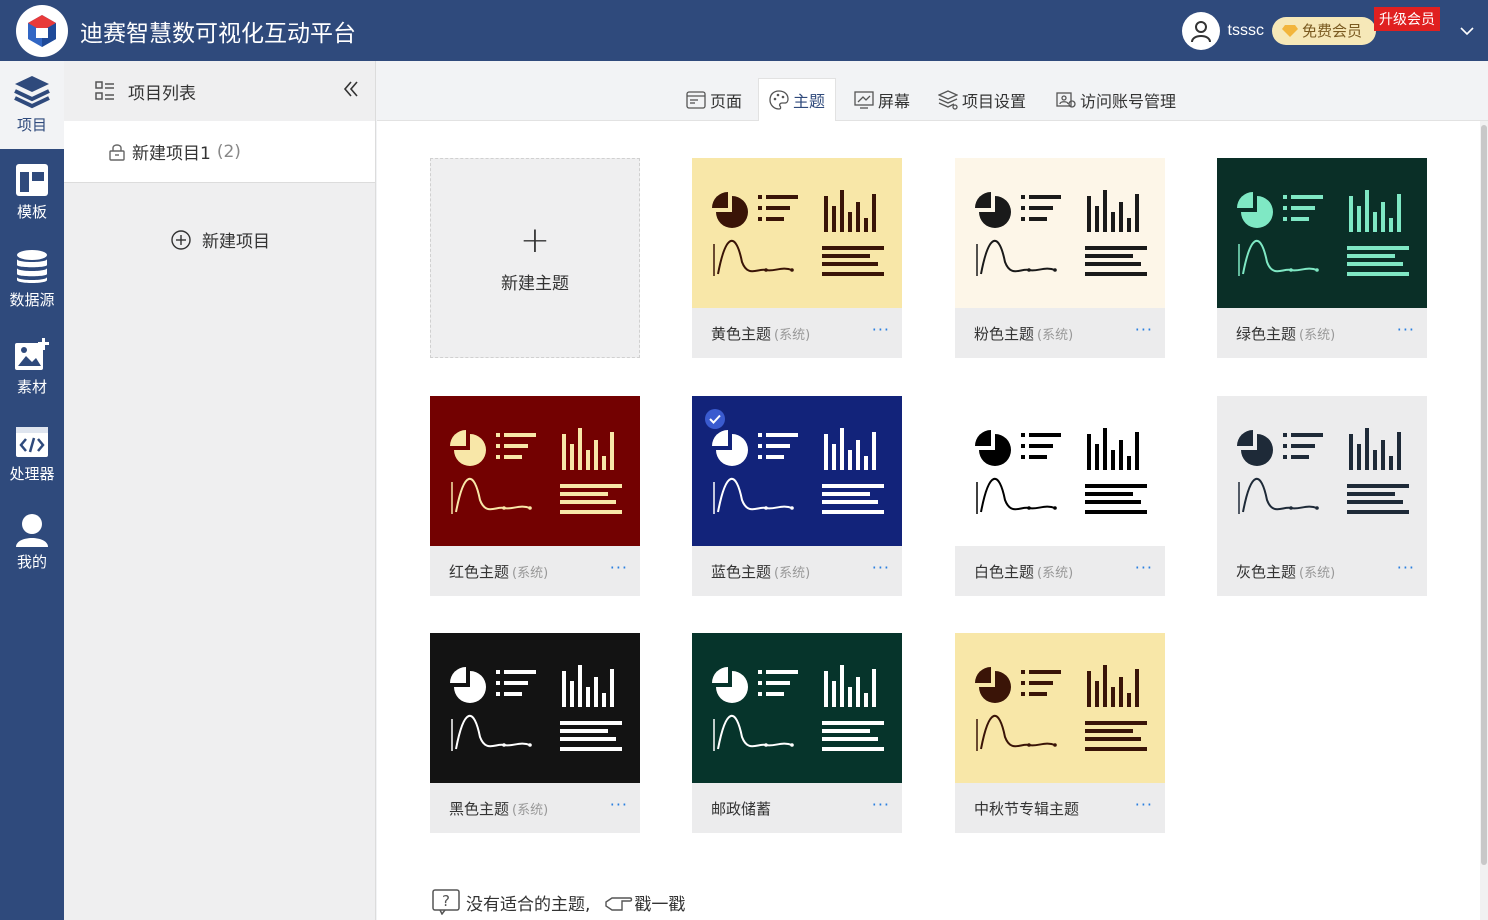 This screenshot has width=1488, height=920. I want to click on top-header: 迪赛智慧数可视化互动平台 tsssc 免费会员 升级会员, so click(744, 30).